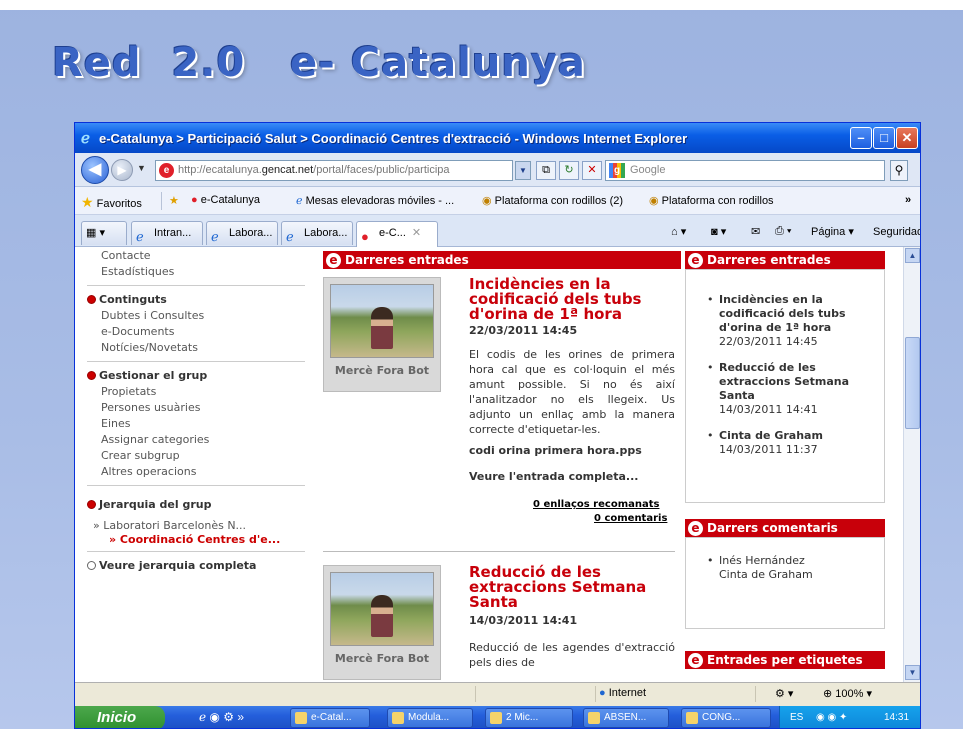  What do you see at coordinates (475, 694) in the screenshot?
I see `status-divider` at bounding box center [475, 694].